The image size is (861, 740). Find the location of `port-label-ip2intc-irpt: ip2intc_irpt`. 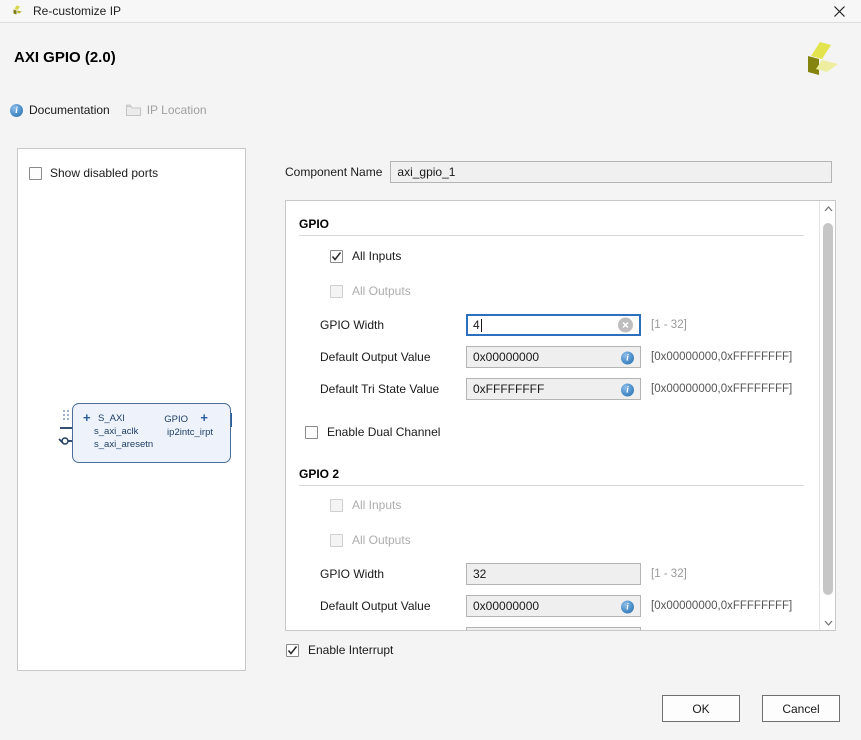

port-label-ip2intc-irpt: ip2intc_irpt is located at coordinates (190, 432).